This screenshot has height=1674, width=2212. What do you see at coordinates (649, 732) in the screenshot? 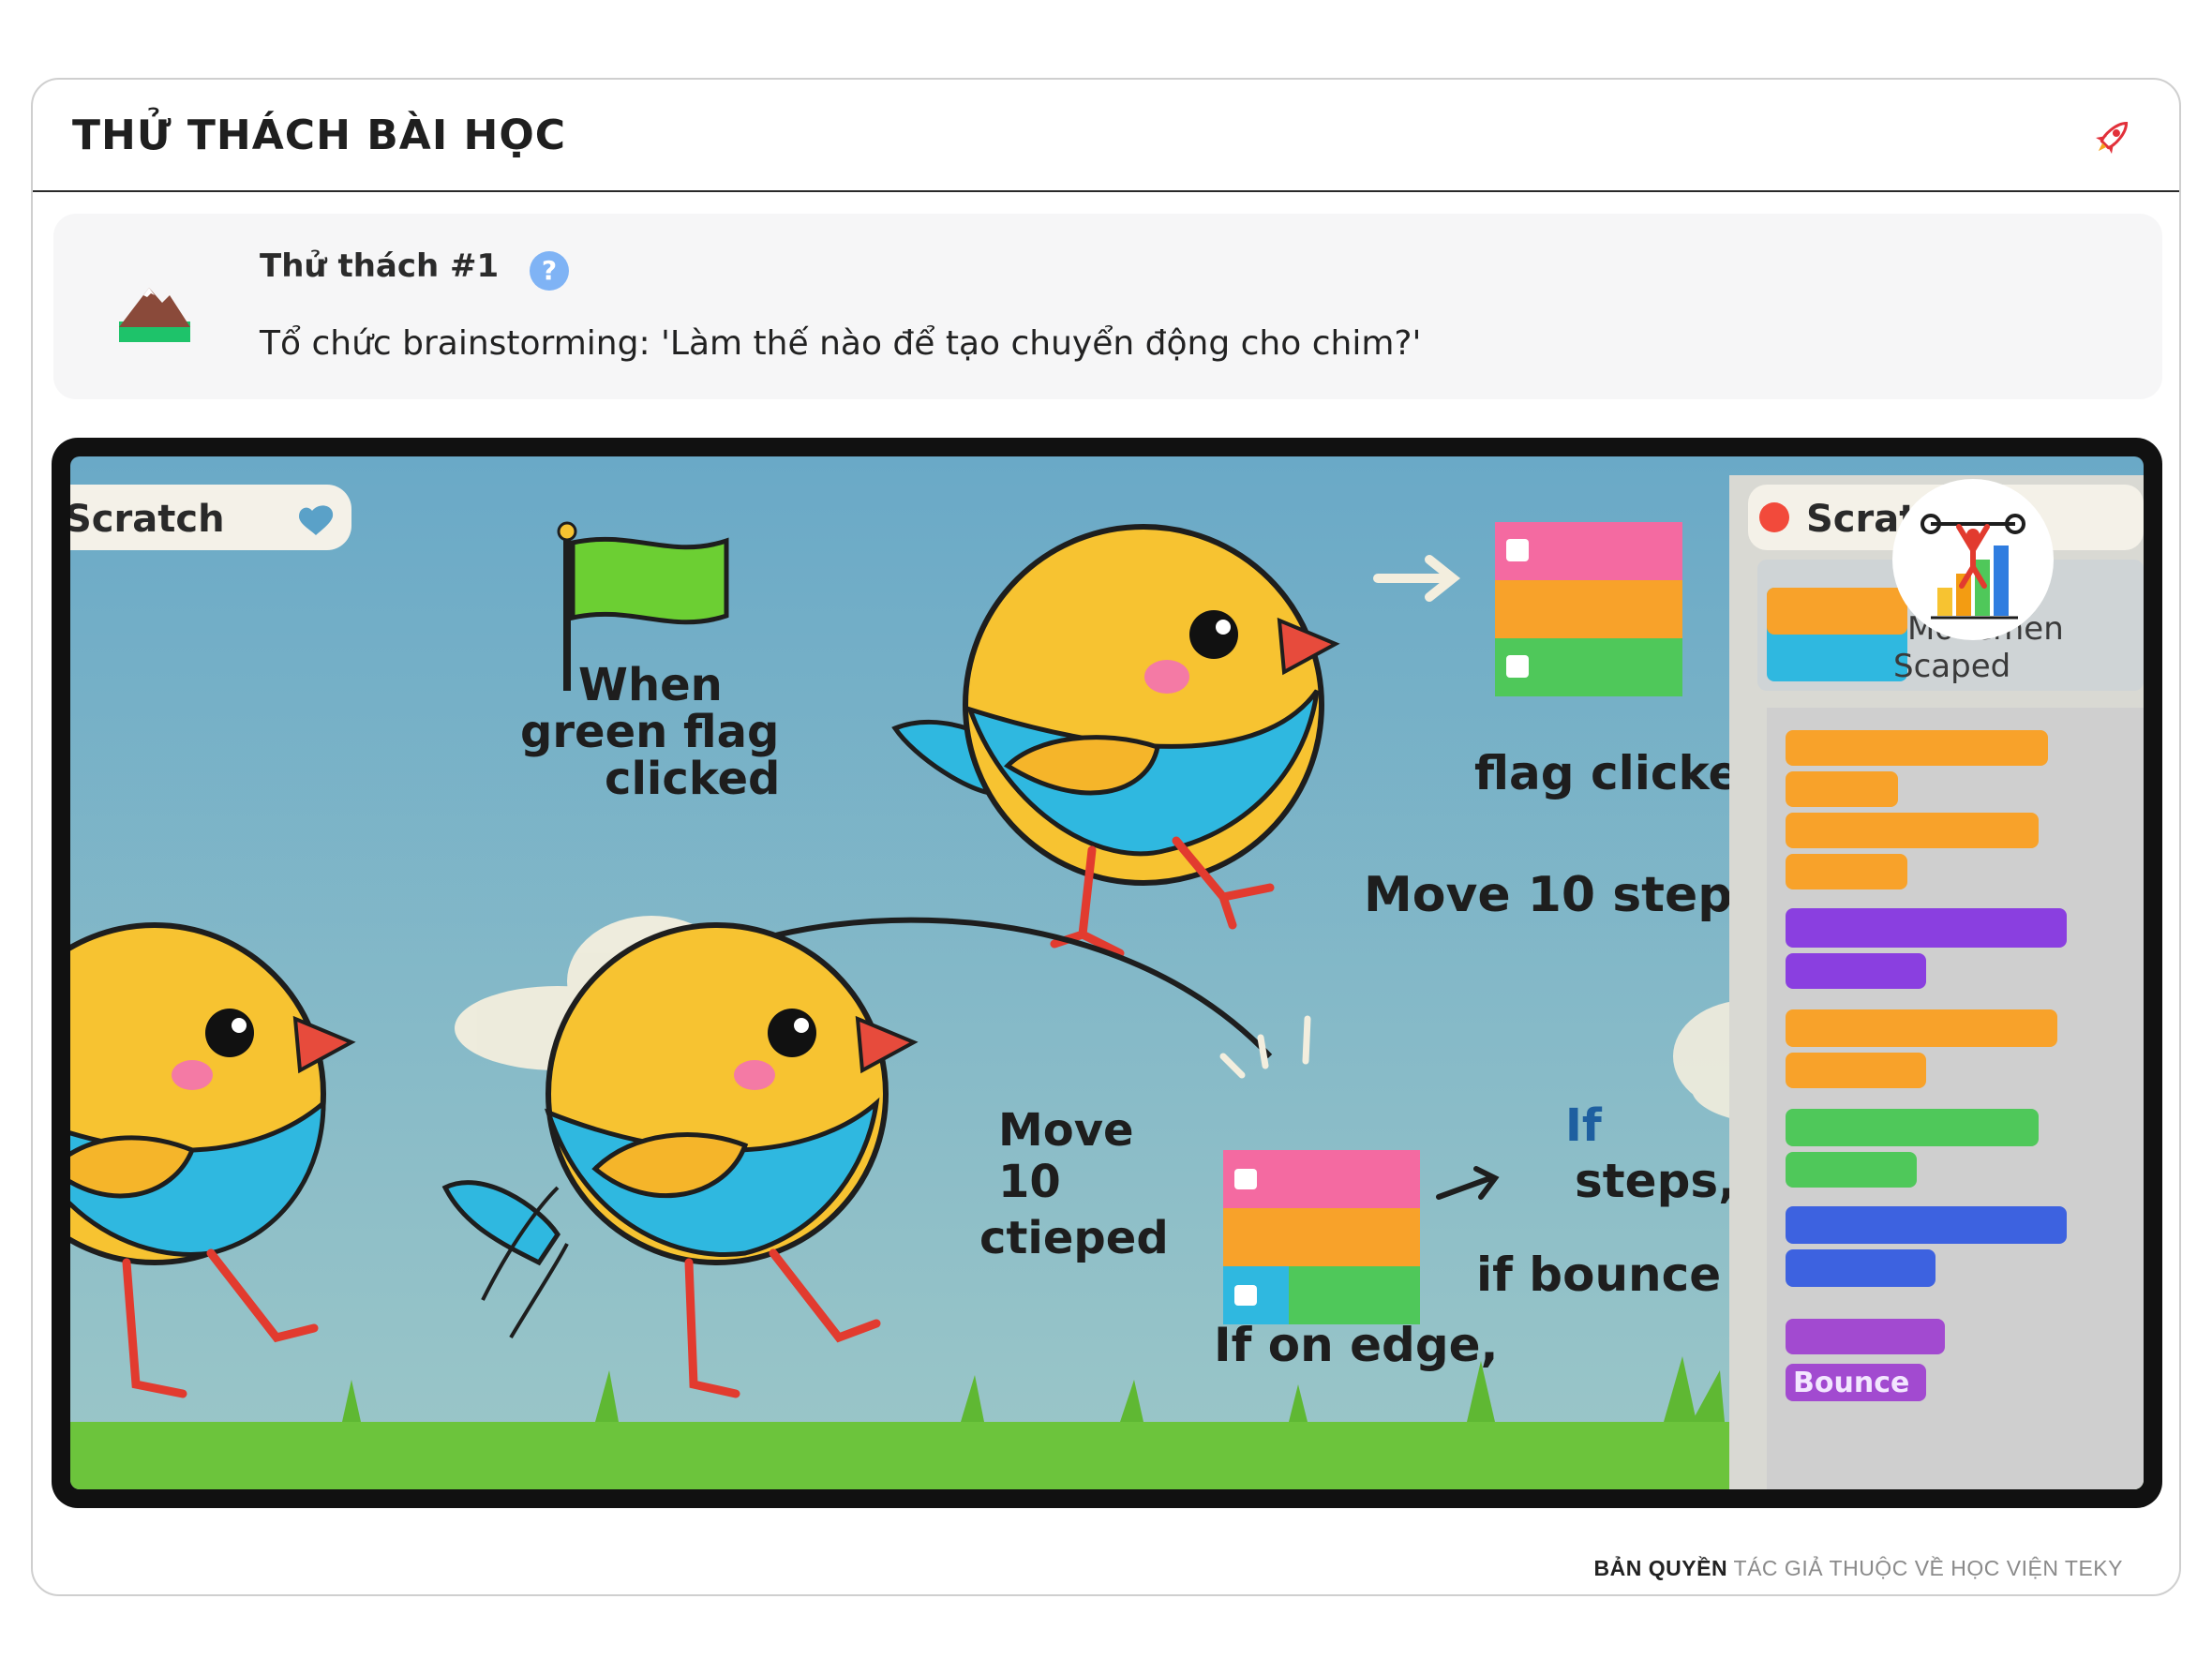
I see `svg-text: green flag` at bounding box center [649, 732].